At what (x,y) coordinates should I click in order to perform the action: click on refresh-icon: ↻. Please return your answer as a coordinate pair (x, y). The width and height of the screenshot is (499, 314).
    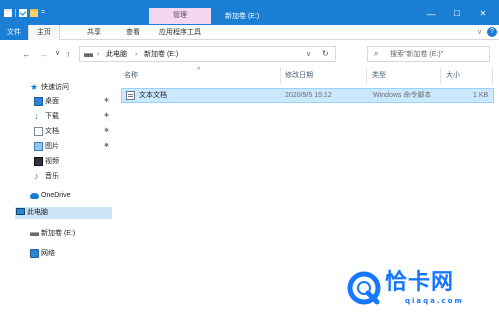
    Looking at the image, I should click on (325, 53).